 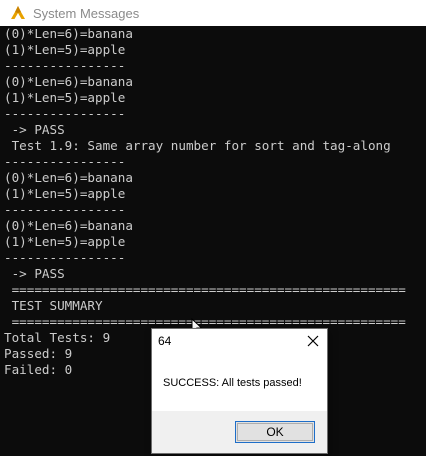 What do you see at coordinates (165, 341) in the screenshot?
I see `dialog-title: 64` at bounding box center [165, 341].